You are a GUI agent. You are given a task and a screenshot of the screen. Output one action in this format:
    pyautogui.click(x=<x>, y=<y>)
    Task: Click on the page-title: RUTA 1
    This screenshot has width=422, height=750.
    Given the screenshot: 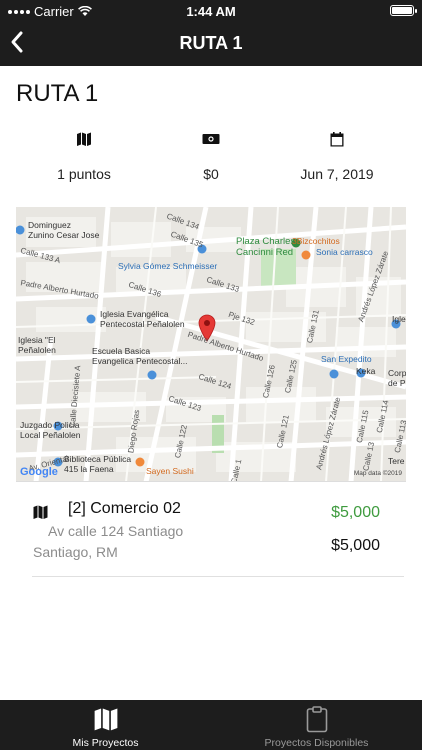 What is the action you would take?
    pyautogui.click(x=57, y=93)
    